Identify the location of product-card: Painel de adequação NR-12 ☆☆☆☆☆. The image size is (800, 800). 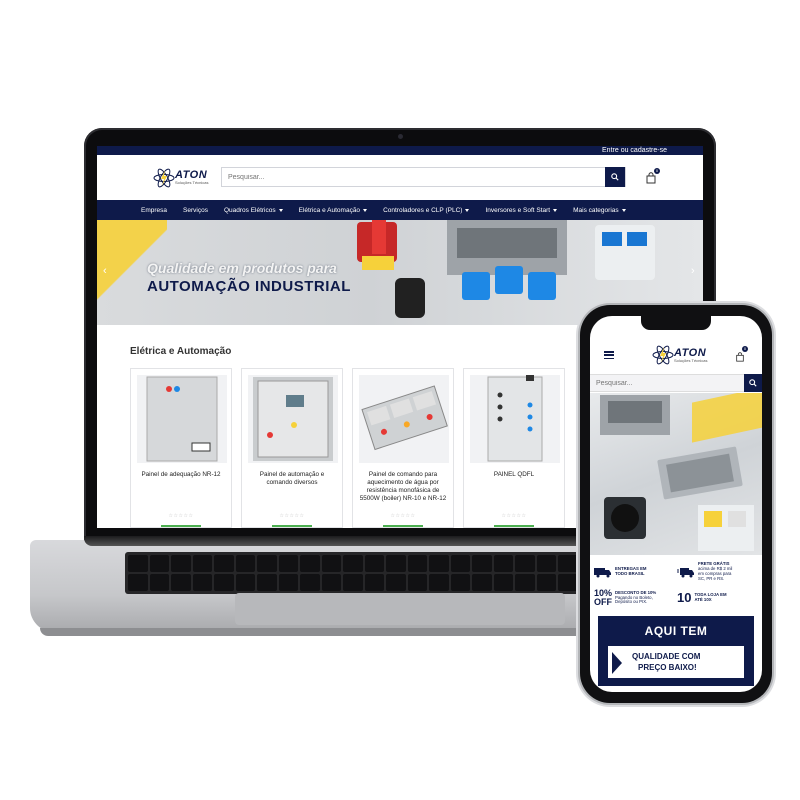
(181, 448).